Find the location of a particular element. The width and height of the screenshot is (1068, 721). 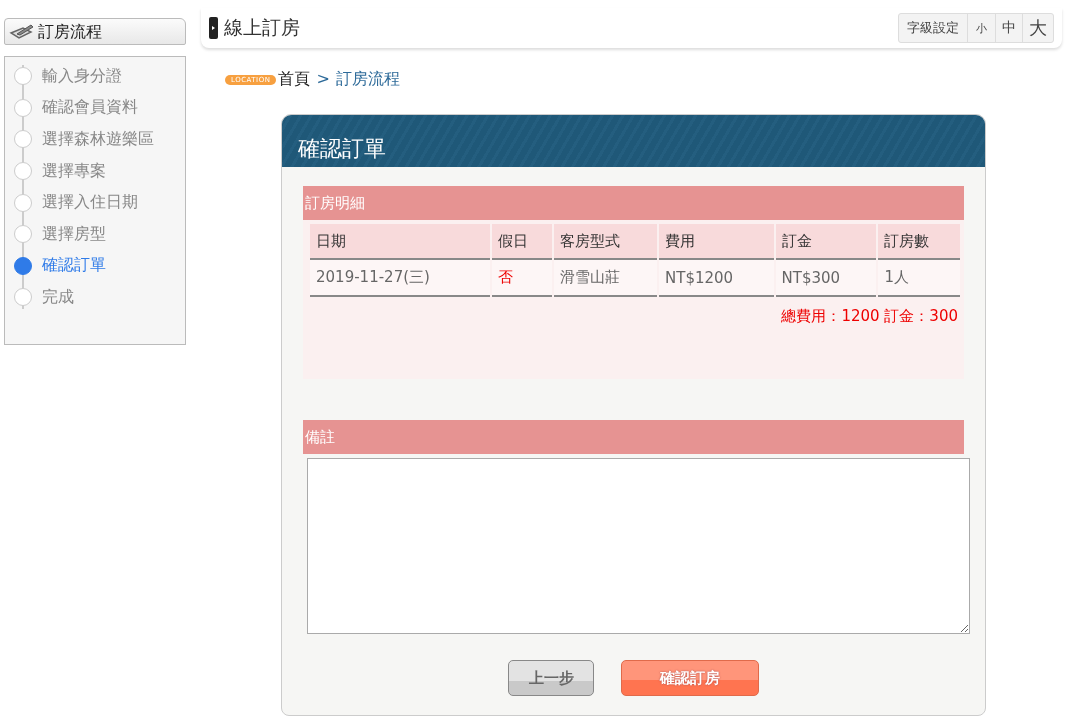

column-header: 假日 is located at coordinates (522, 242).